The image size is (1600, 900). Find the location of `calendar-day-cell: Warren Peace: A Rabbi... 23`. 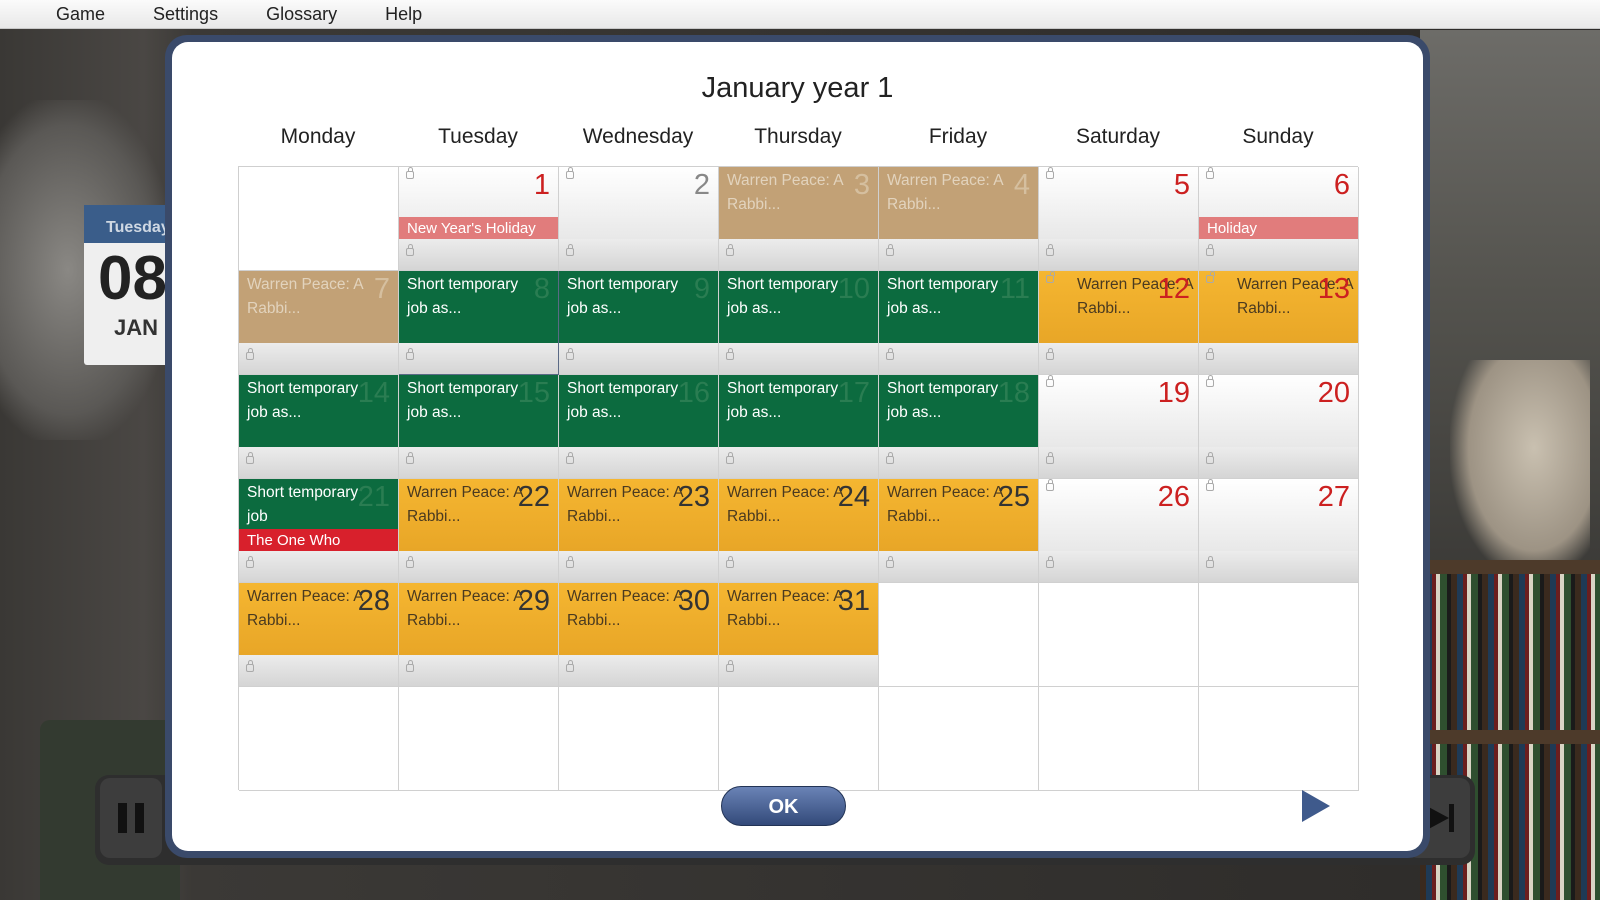

calendar-day-cell: Warren Peace: A Rabbi... 23 is located at coordinates (639, 531).